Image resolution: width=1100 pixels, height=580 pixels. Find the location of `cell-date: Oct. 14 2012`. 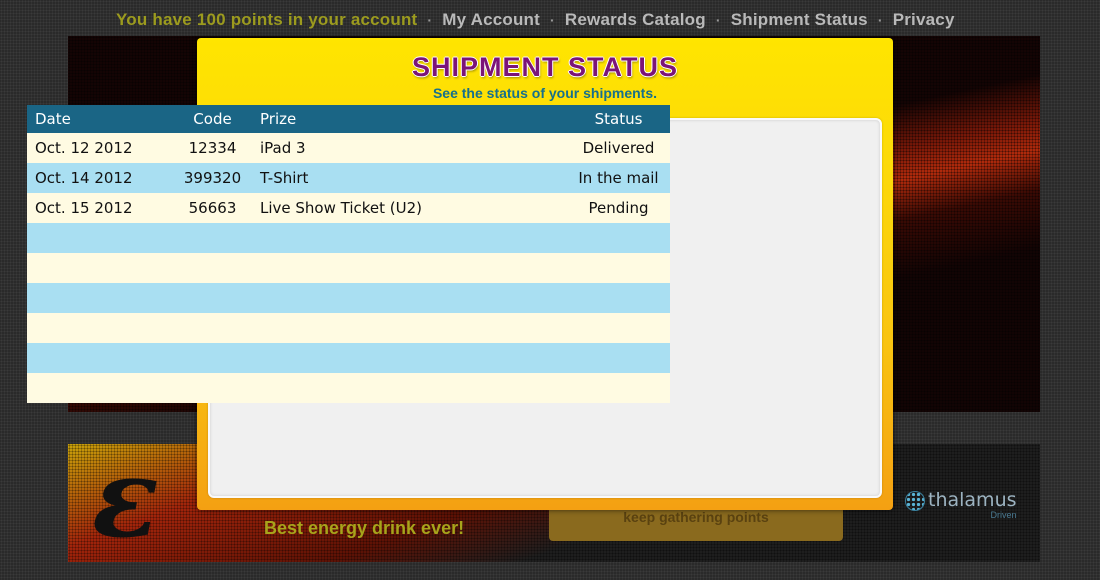

cell-date: Oct. 14 2012 is located at coordinates (84, 178).